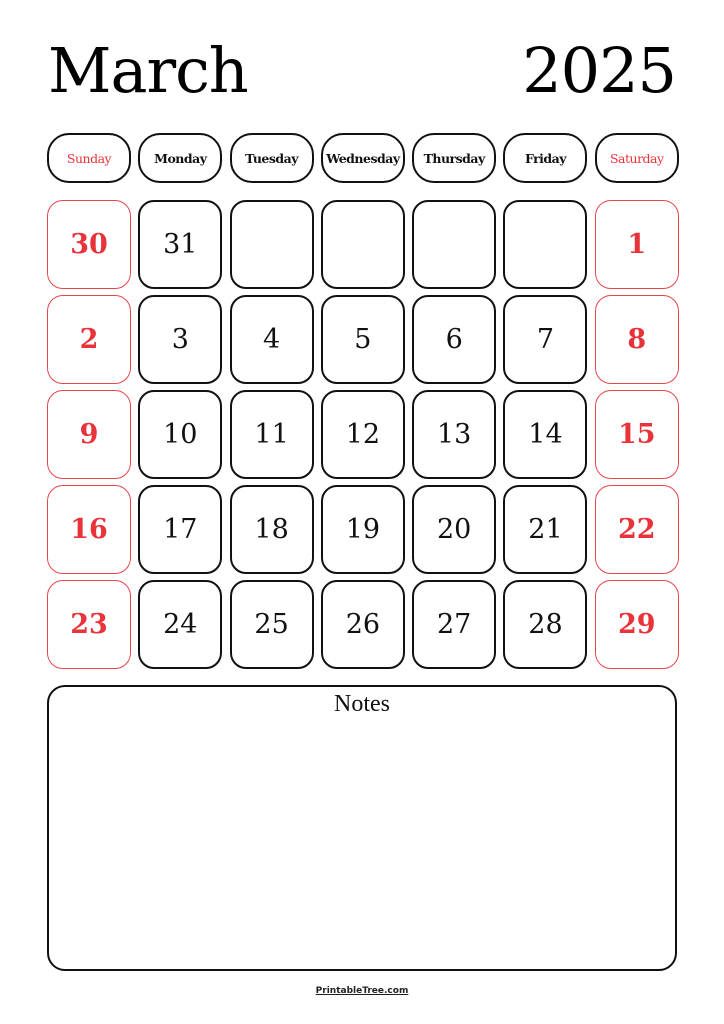 This screenshot has height=1024, width=724. What do you see at coordinates (180, 434) in the screenshot?
I see `day-cell-10: 10` at bounding box center [180, 434].